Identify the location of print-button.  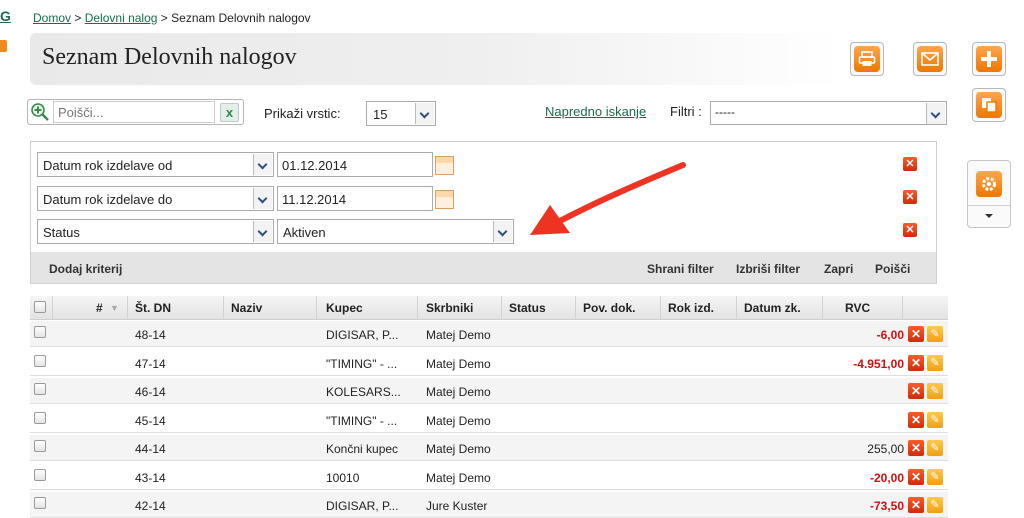
(867, 59).